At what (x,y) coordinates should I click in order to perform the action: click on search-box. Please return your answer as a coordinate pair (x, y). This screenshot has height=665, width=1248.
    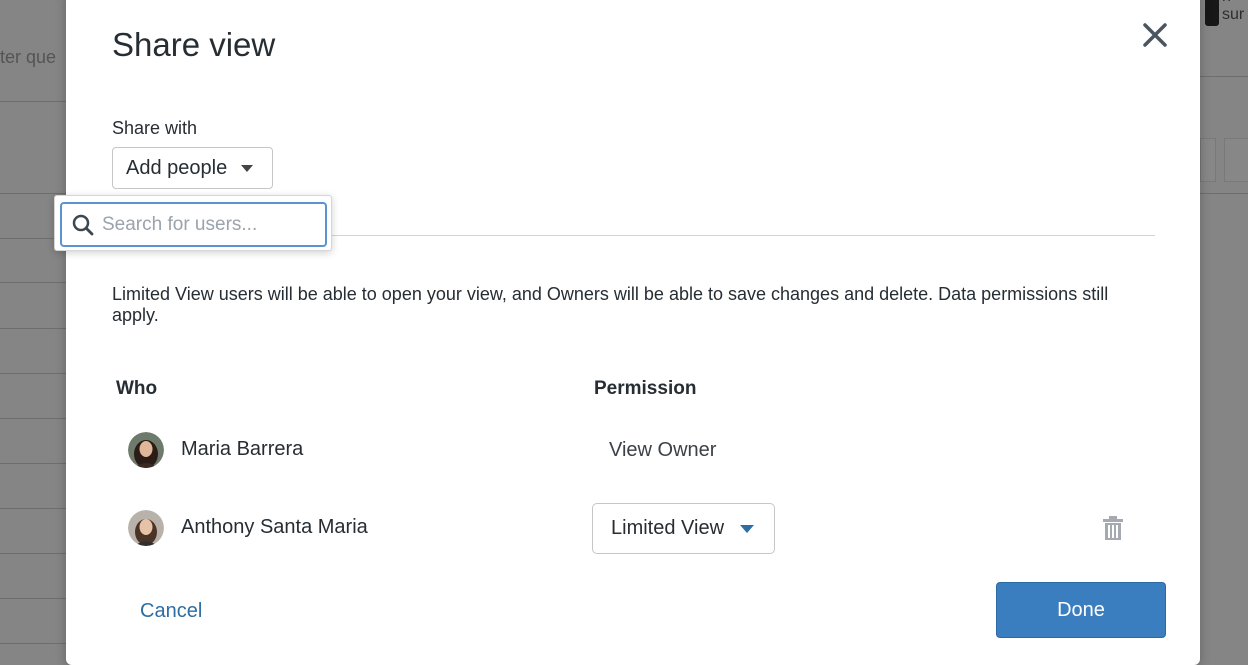
    Looking at the image, I should click on (193, 224).